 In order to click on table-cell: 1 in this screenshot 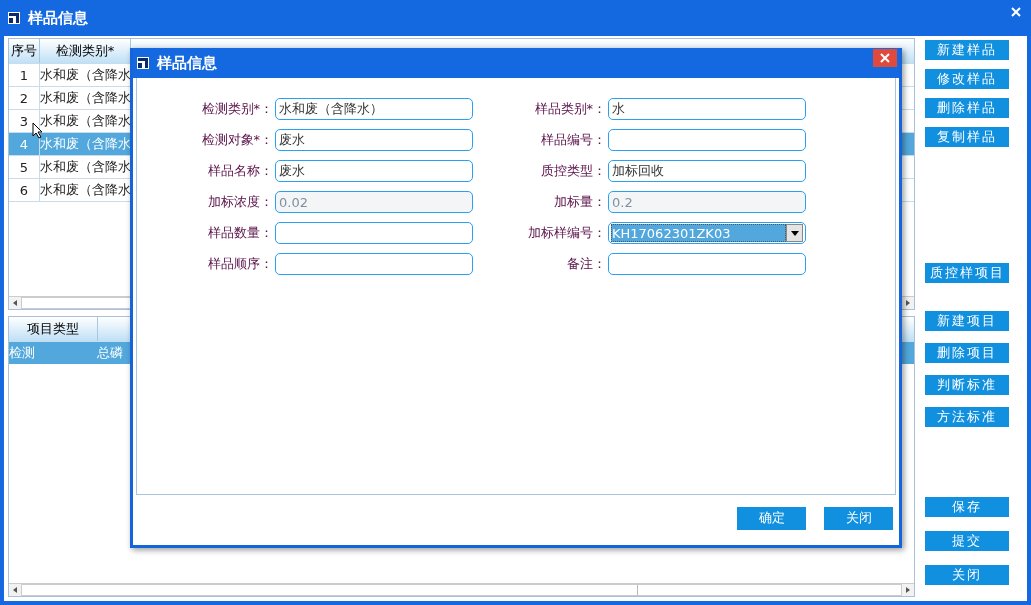, I will do `click(24, 75)`.